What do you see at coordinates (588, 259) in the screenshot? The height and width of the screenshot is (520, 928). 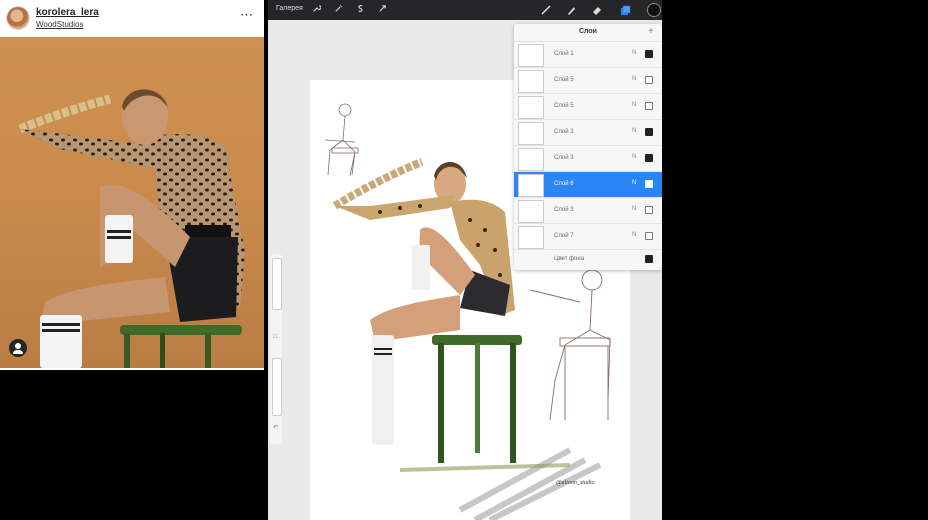 I see `background-color-layer: Цвет фона` at bounding box center [588, 259].